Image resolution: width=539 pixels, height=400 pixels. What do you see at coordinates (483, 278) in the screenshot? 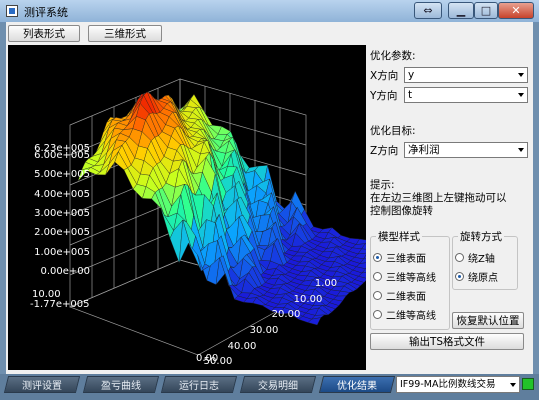
I see `rotate-mode-option-label: 绕原点` at bounding box center [483, 278].